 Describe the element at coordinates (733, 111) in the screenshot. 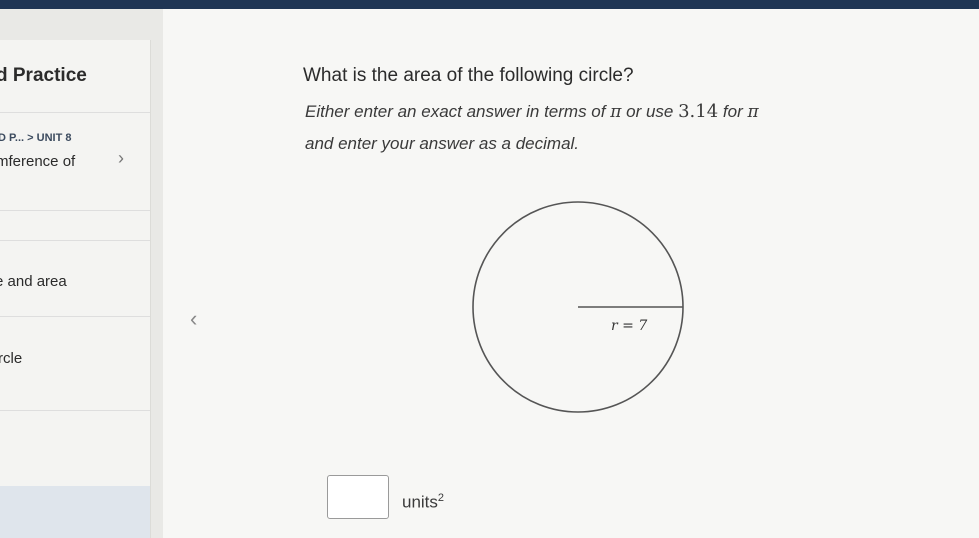

I see `instructions-text: for` at that location.